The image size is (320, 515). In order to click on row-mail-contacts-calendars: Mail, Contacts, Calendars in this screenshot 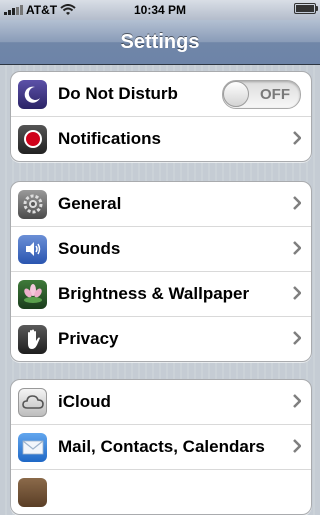, I will do `click(161, 446)`.